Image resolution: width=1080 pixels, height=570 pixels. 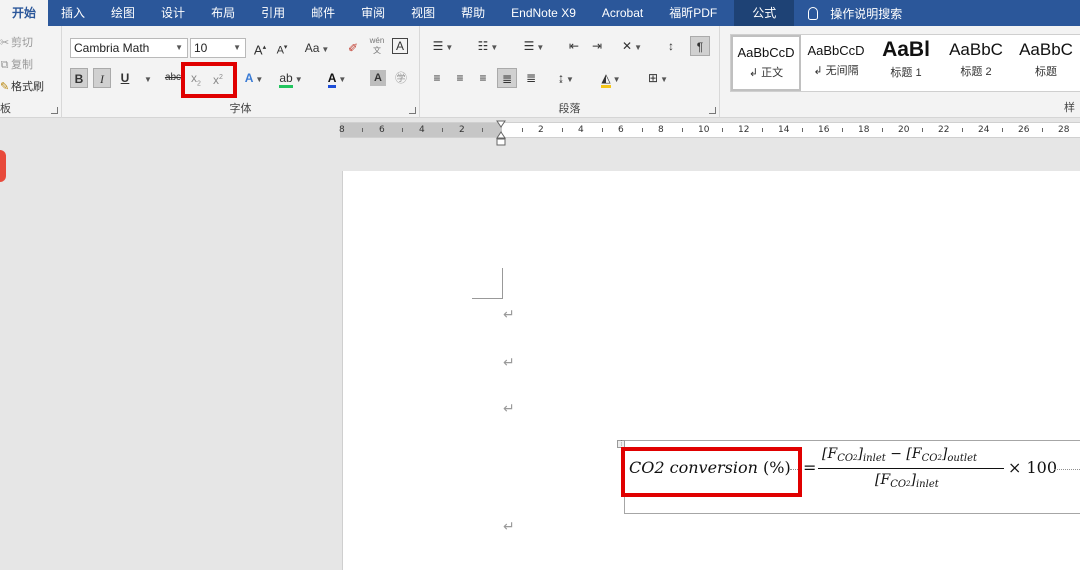 I want to click on align-left-icon: ≡, so click(x=437, y=78).